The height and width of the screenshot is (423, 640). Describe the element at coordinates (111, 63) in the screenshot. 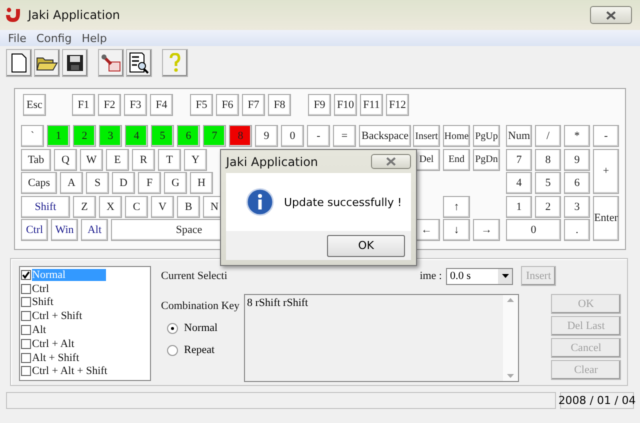

I see `edit-tool-button` at that location.